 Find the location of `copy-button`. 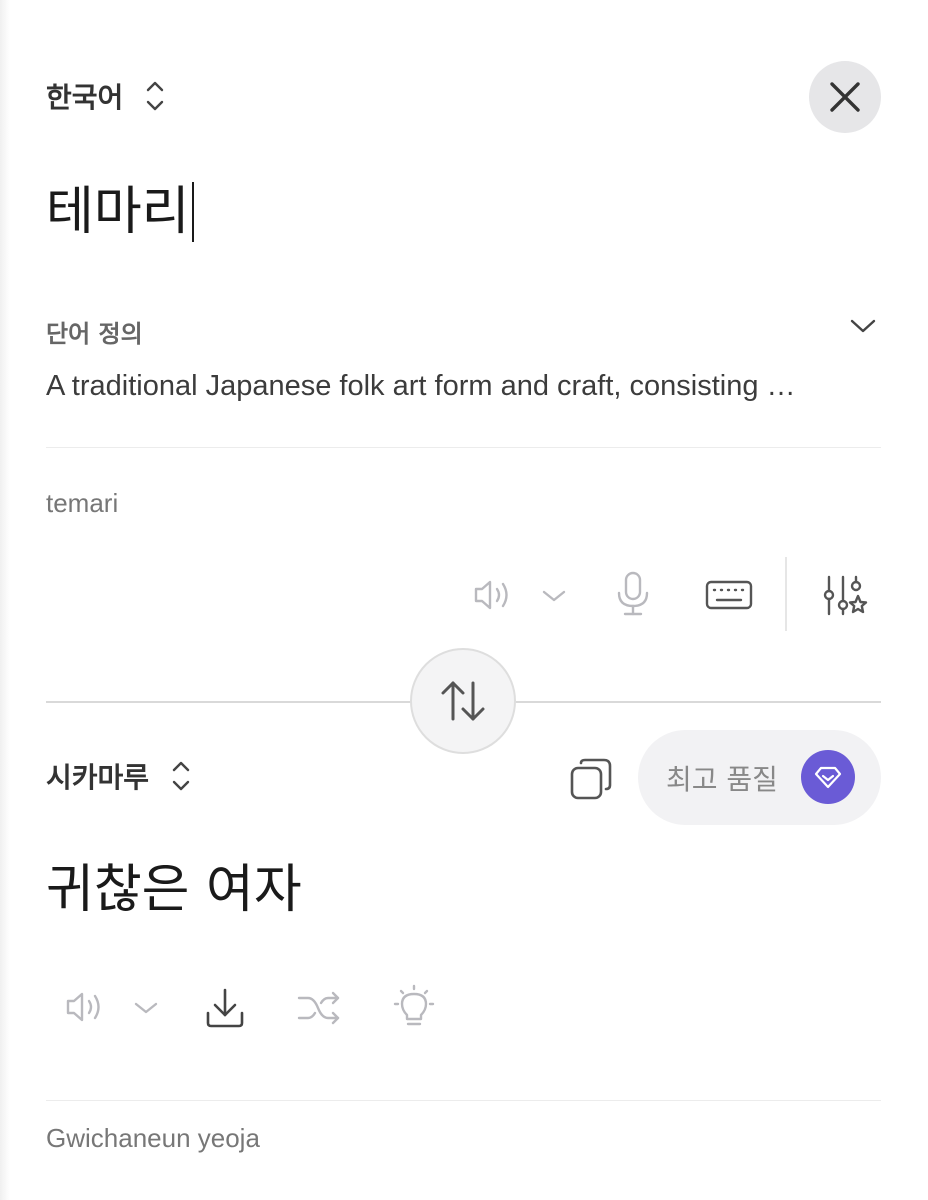

copy-button is located at coordinates (591, 779).